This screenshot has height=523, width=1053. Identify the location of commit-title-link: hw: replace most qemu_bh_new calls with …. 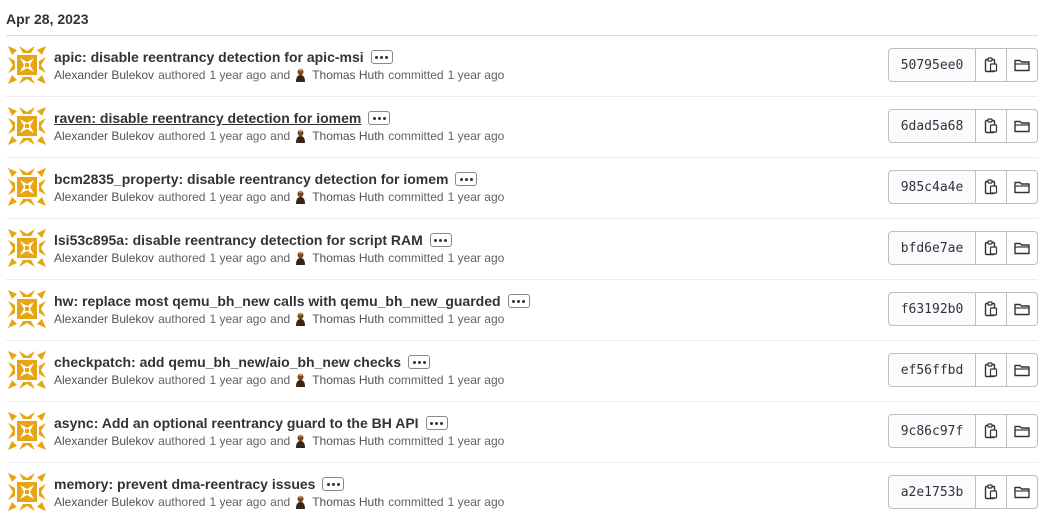
(277, 301).